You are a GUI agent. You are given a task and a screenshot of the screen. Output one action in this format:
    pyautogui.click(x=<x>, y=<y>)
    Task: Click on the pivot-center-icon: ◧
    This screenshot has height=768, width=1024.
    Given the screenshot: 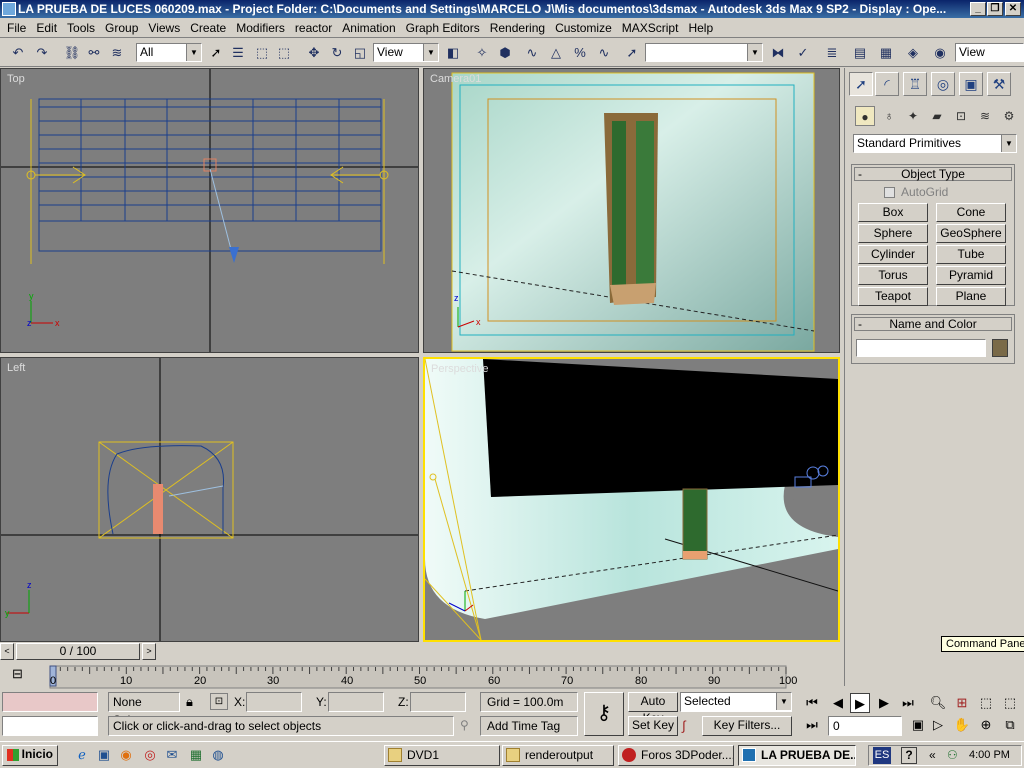 What is the action you would take?
    pyautogui.click(x=453, y=53)
    